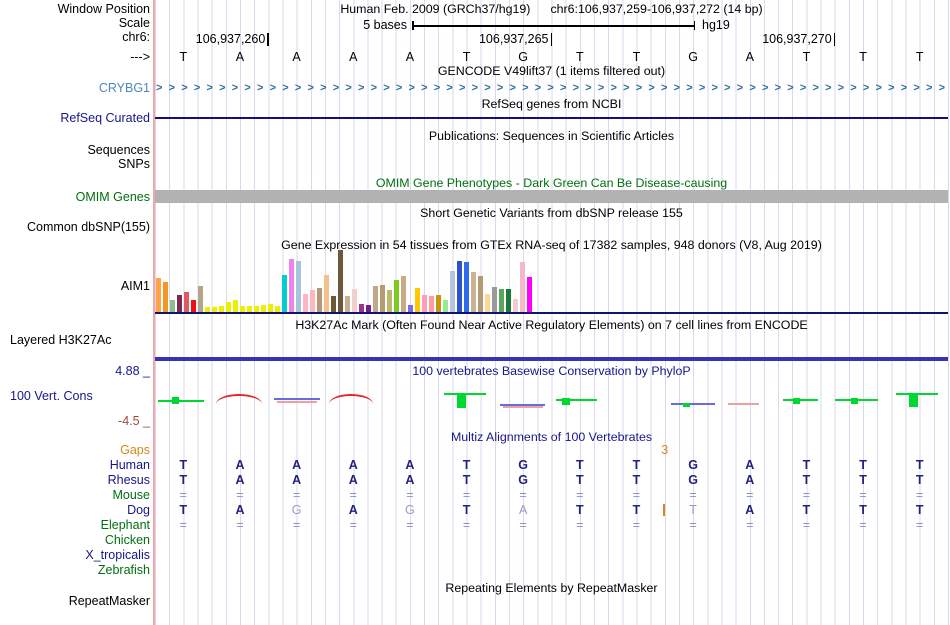  What do you see at coordinates (75, 286) in the screenshot?
I see `gtex-gene-label: AIM1` at bounding box center [75, 286].